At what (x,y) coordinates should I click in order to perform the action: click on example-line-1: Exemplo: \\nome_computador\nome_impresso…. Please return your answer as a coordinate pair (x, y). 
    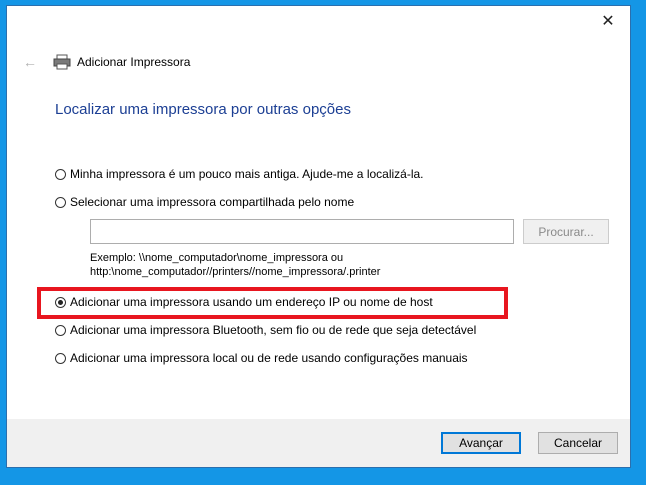
    Looking at the image, I should click on (217, 258).